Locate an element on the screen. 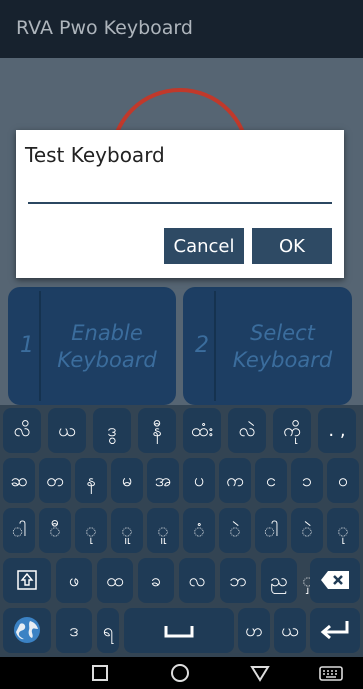  space-key is located at coordinates (179, 630).